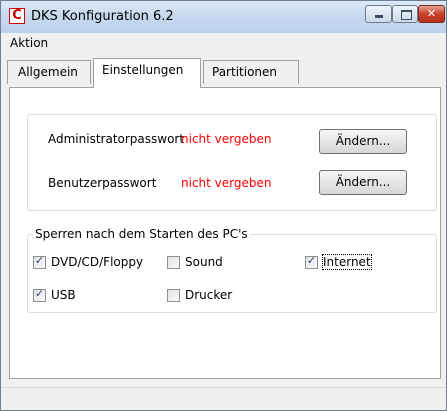 The width and height of the screenshot is (447, 411). I want to click on usb-checkbox: ✓, so click(39, 294).